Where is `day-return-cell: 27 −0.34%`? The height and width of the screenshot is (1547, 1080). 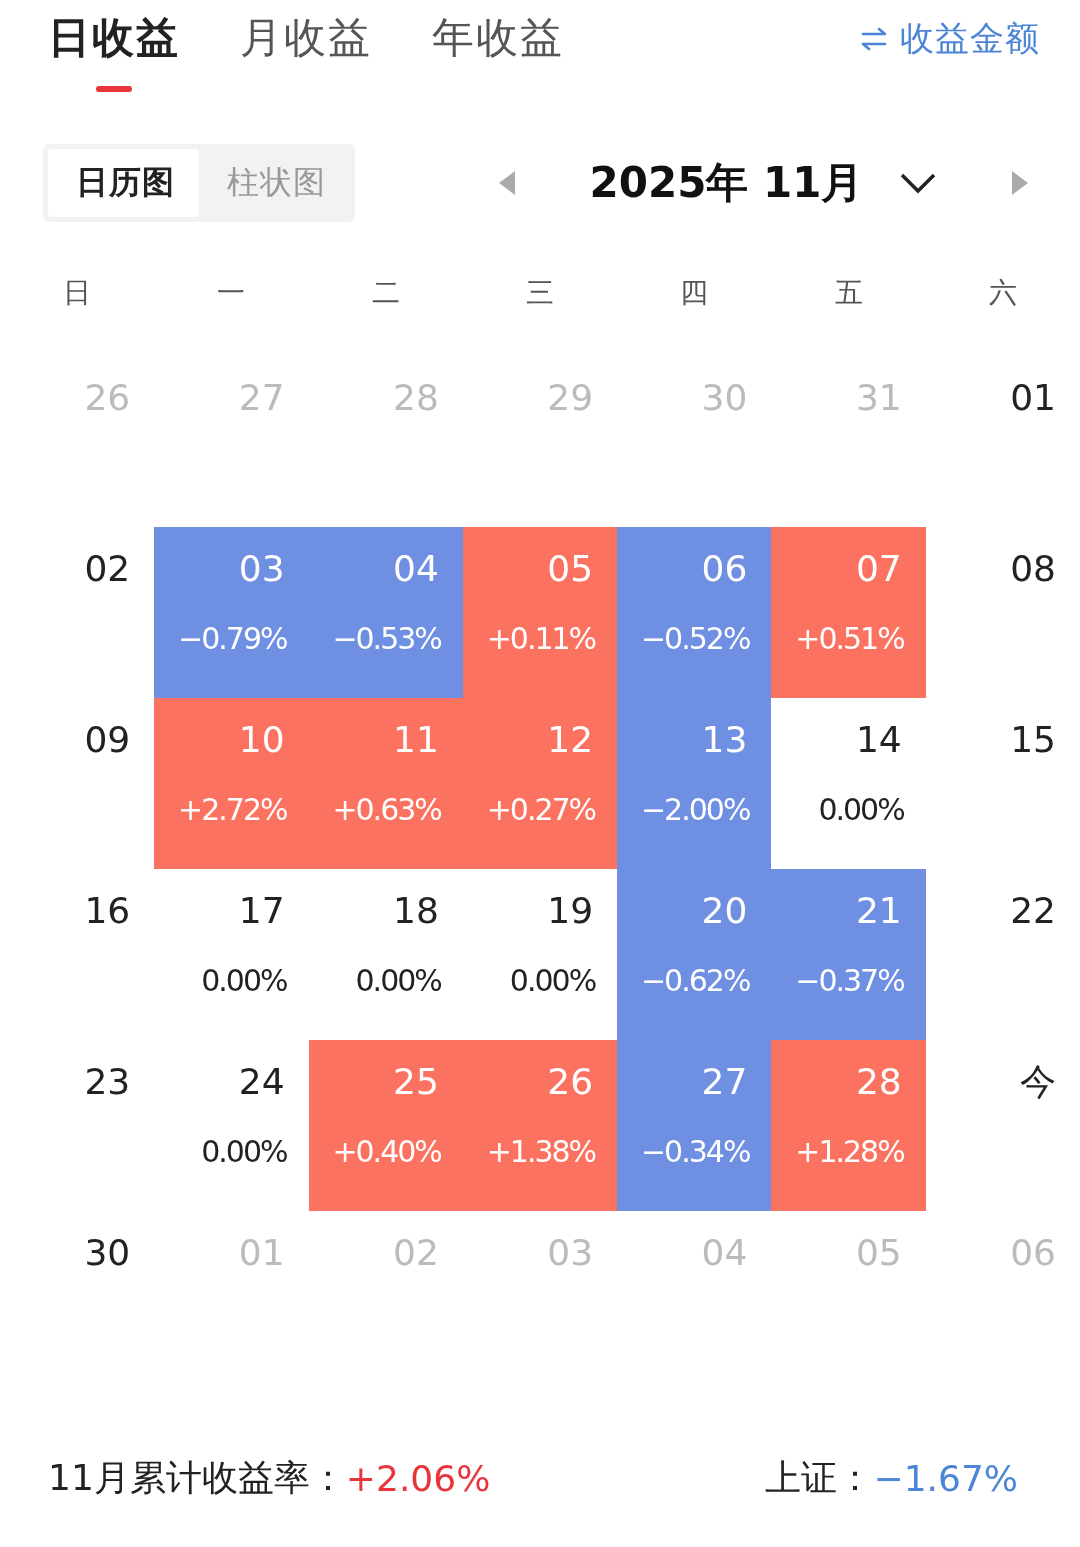
day-return-cell: 27 −0.34% is located at coordinates (694, 1125).